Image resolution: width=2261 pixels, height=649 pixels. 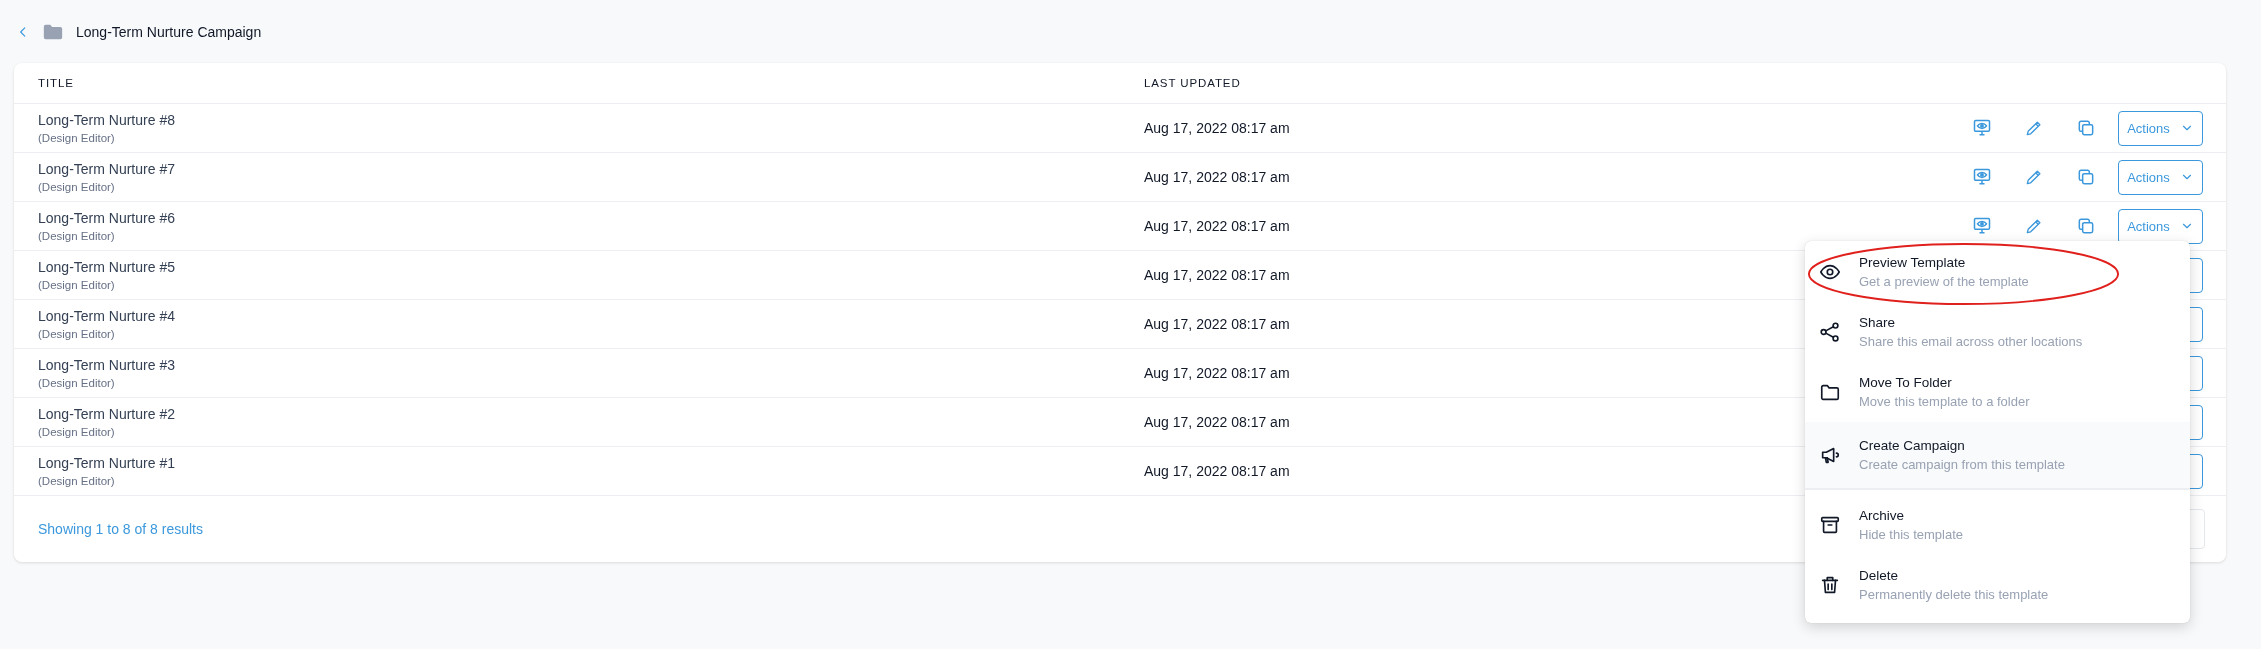 What do you see at coordinates (591, 267) in the screenshot?
I see `template-title: Long-Term Nurture #5` at bounding box center [591, 267].